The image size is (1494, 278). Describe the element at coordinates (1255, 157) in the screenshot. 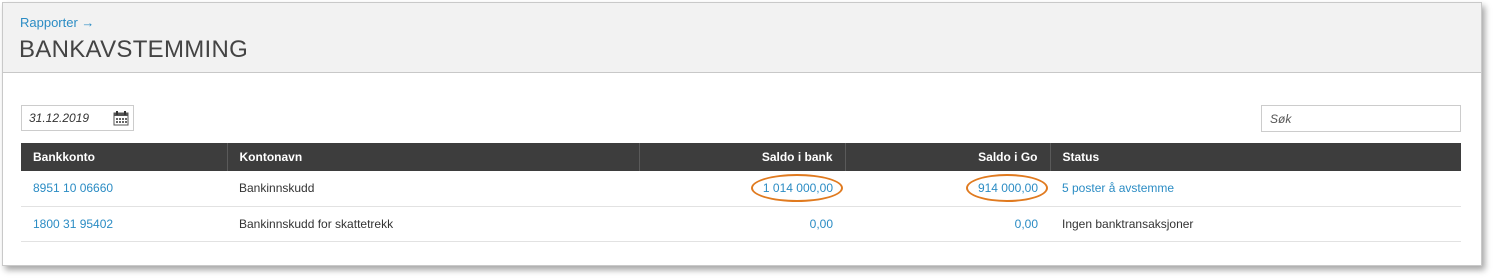

I see `column-header-status: Status` at that location.